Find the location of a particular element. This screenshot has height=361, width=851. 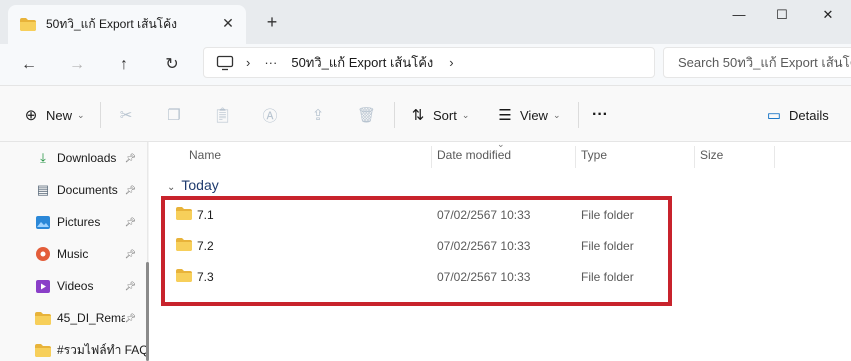

sidebar-item-music: Music 📌︎ is located at coordinates (90, 254).